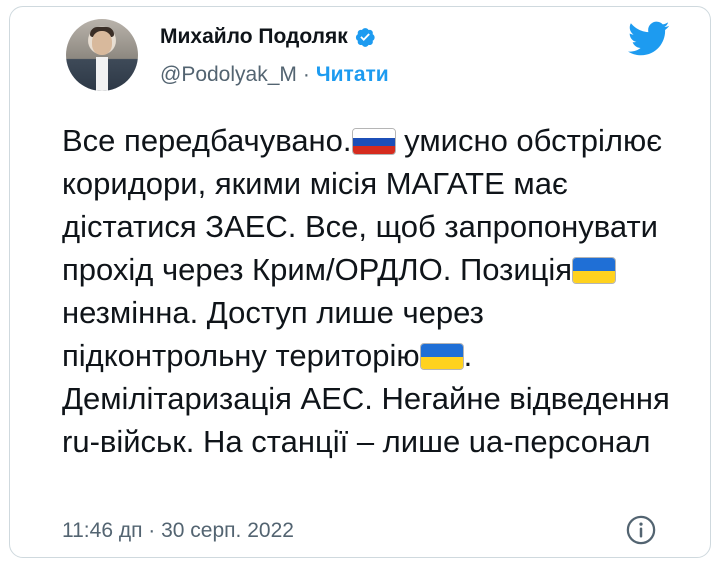  Describe the element at coordinates (102, 74) in the screenshot. I see `avatar-shirt` at that location.